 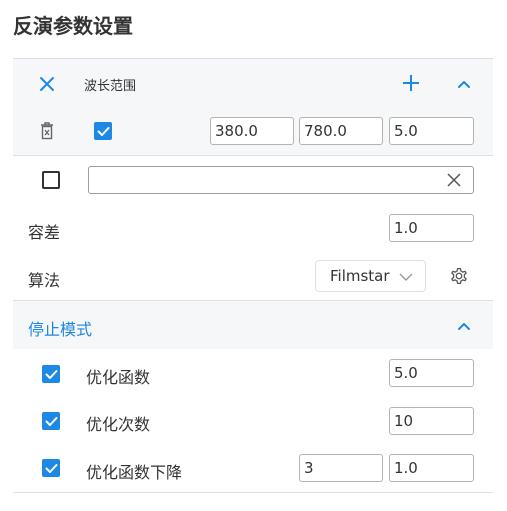 What do you see at coordinates (60, 329) in the screenshot?
I see `stop-mode-title: 停止模式` at bounding box center [60, 329].